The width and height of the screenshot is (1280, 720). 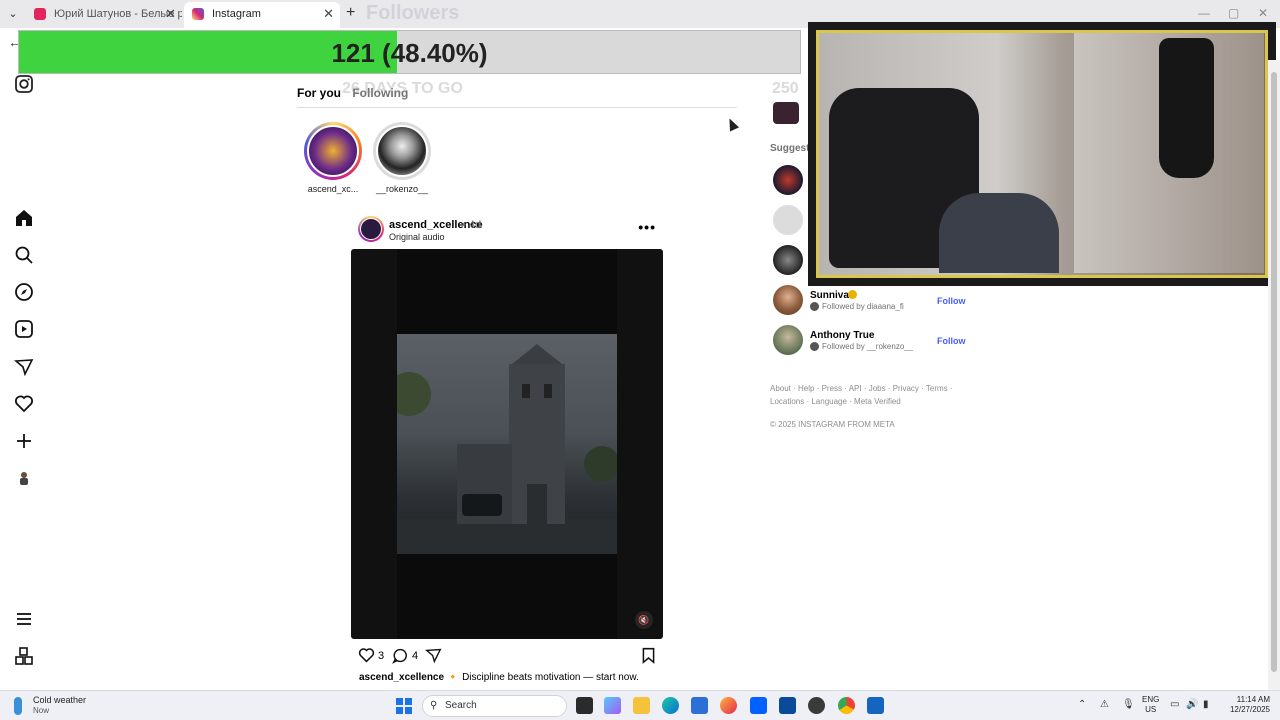 What do you see at coordinates (788, 220) in the screenshot?
I see `suggested-avatar-placeholder` at bounding box center [788, 220].